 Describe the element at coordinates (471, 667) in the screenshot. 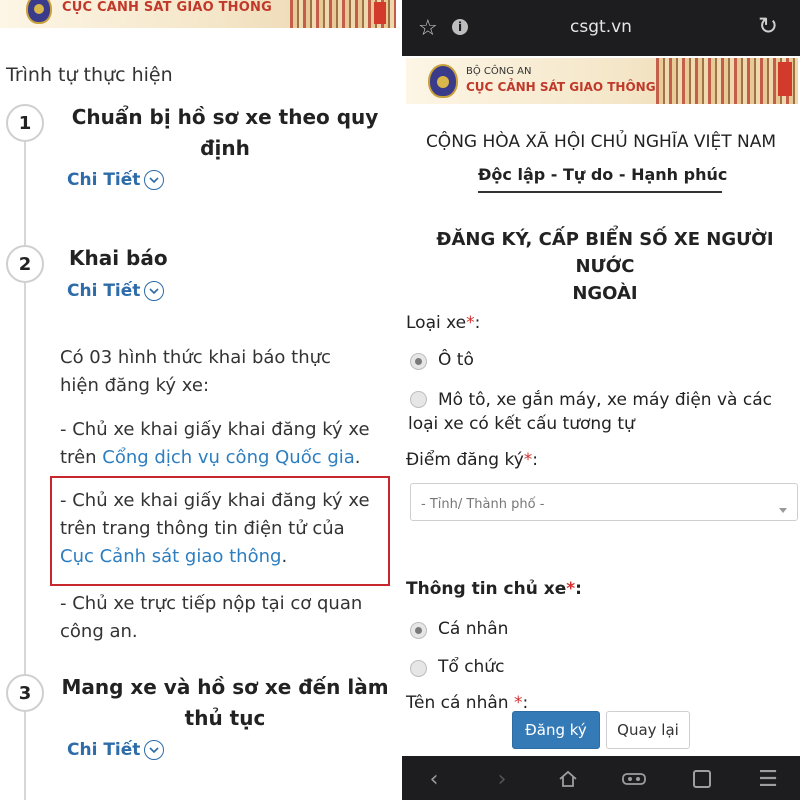

I see `radio-organization-label: Tổ chức` at that location.